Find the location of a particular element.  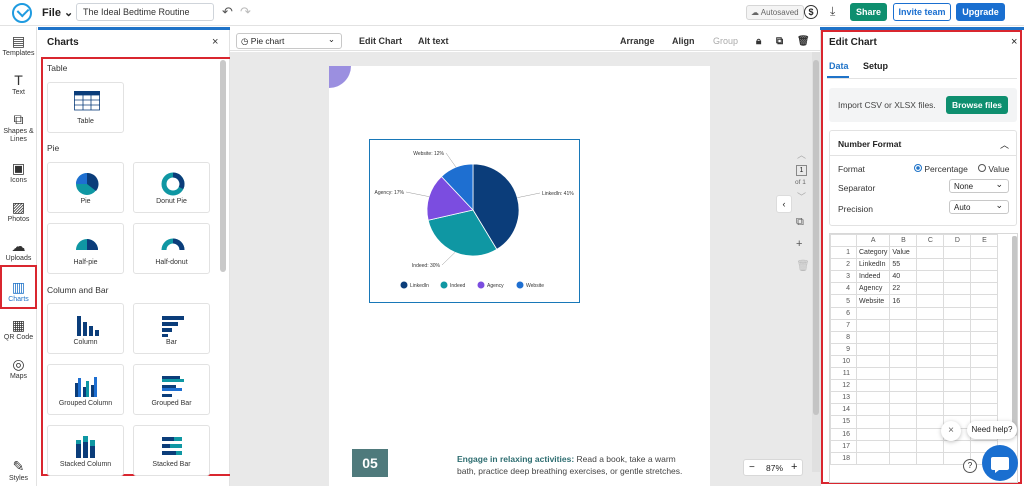

chart-card-grouped-column: Grouped Column is located at coordinates (85, 389).